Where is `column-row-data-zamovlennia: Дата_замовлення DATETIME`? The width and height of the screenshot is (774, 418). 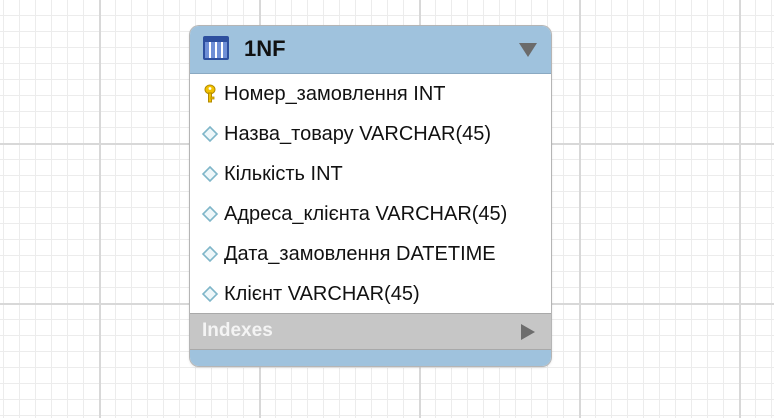
column-row-data-zamovlennia: Дата_замовлення DATETIME is located at coordinates (370, 254).